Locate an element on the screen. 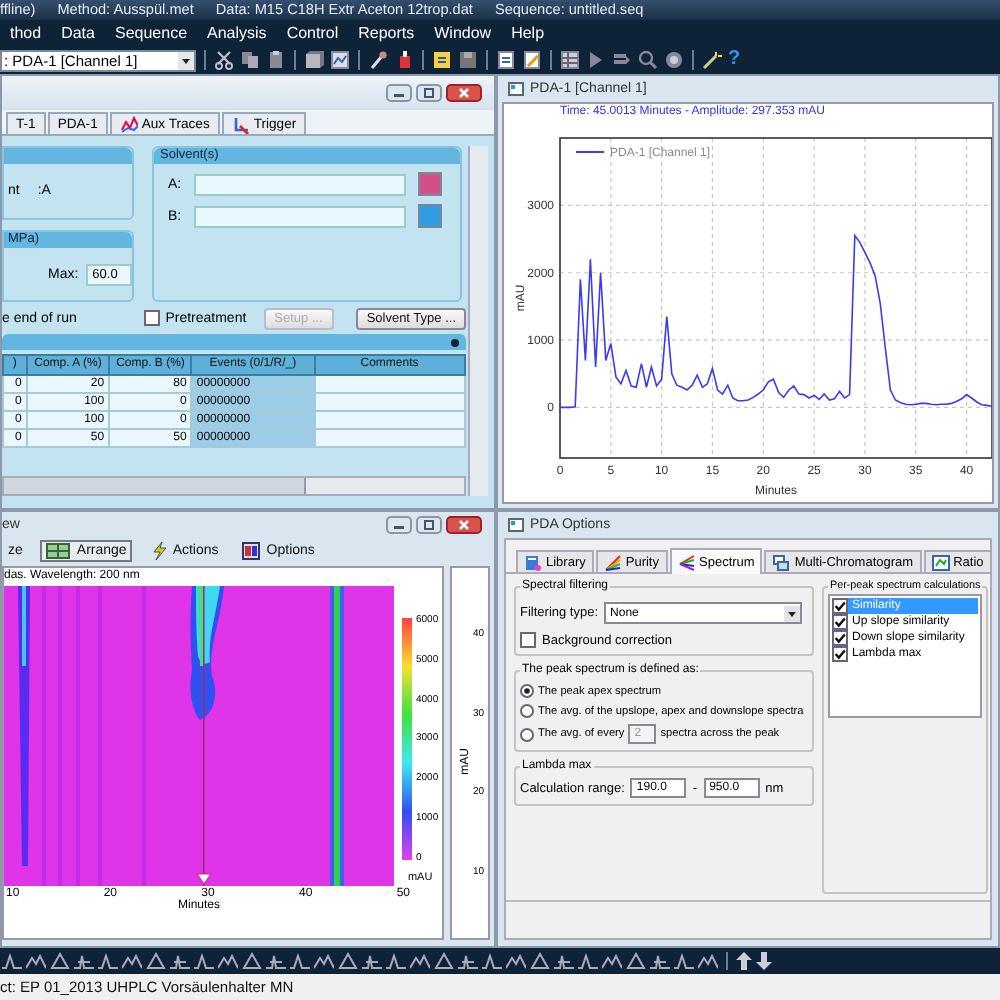 This screenshot has height=1000, width=1000. menu-item: Sequence is located at coordinates (151, 33).